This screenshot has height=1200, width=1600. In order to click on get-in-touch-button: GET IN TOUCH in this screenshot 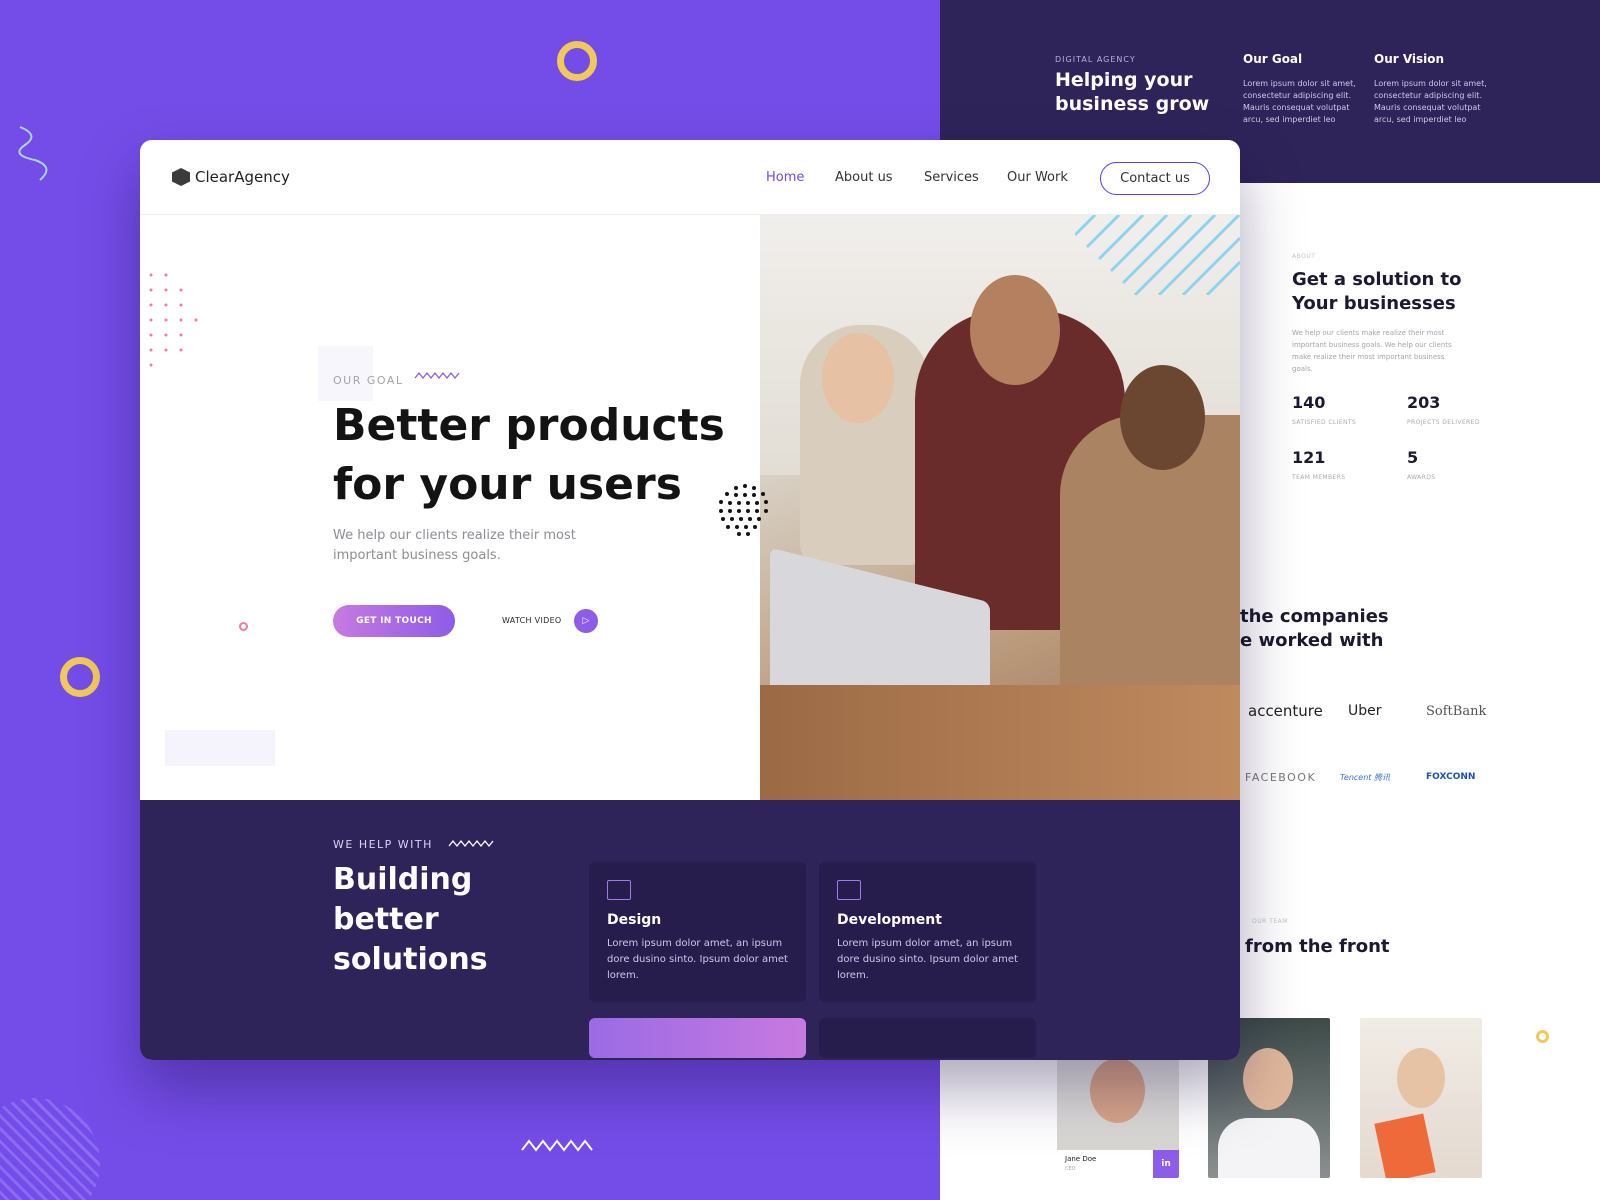, I will do `click(394, 621)`.